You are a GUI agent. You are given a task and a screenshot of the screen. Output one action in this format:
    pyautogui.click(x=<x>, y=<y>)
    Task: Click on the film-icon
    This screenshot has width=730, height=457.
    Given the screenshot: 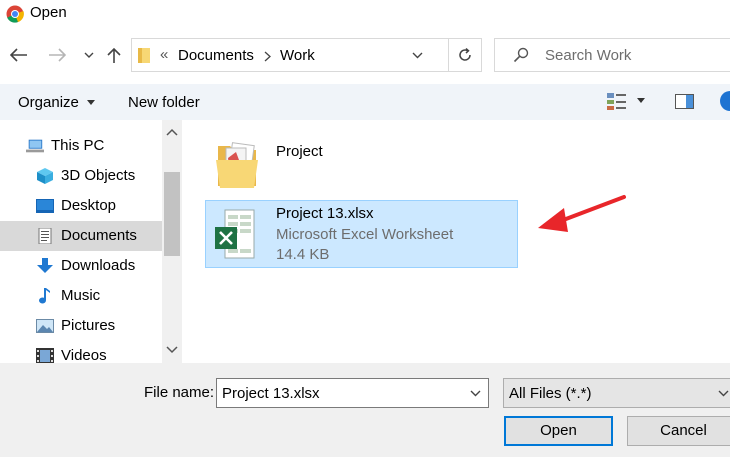 What is the action you would take?
    pyautogui.click(x=45, y=356)
    